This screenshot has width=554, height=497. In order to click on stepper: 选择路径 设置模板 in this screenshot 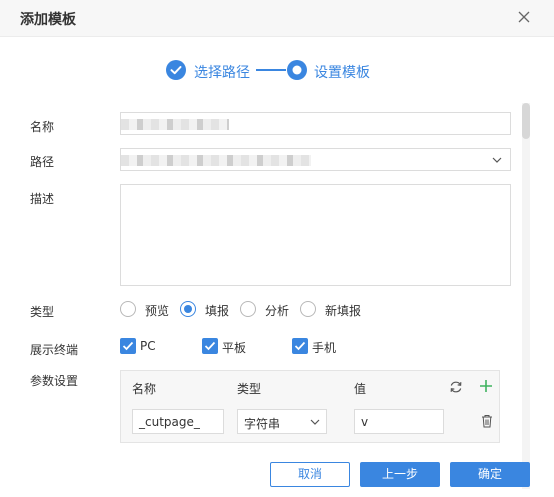, I will do `click(277, 71)`.